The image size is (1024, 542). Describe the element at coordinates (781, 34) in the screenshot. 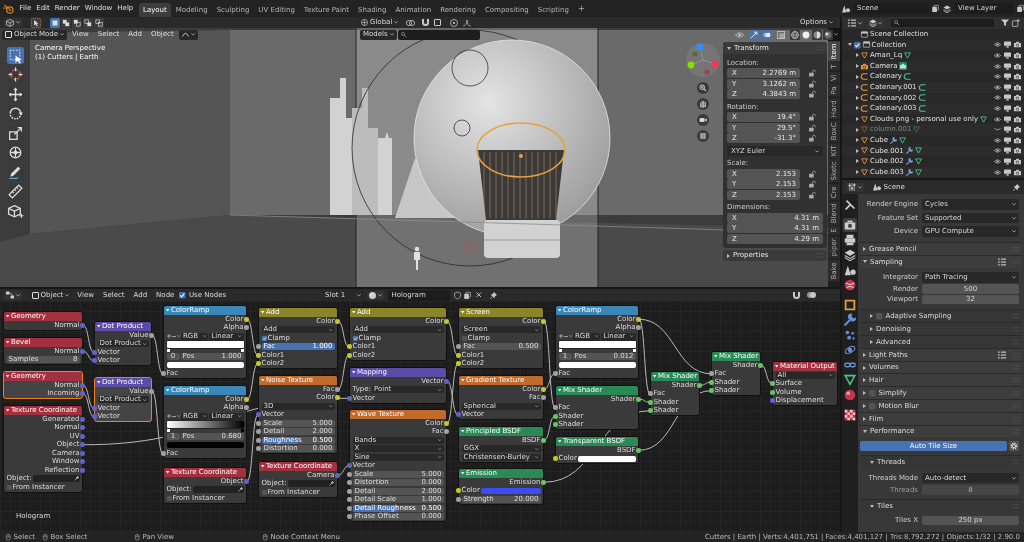

I see `transparent-square-icon` at that location.